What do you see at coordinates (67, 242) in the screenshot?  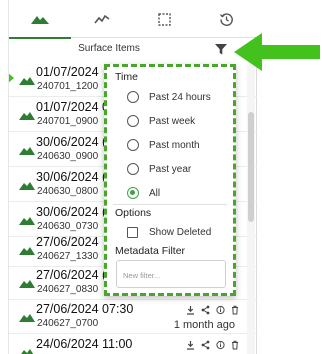 I see `item-date: 27/06/2024` at bounding box center [67, 242].